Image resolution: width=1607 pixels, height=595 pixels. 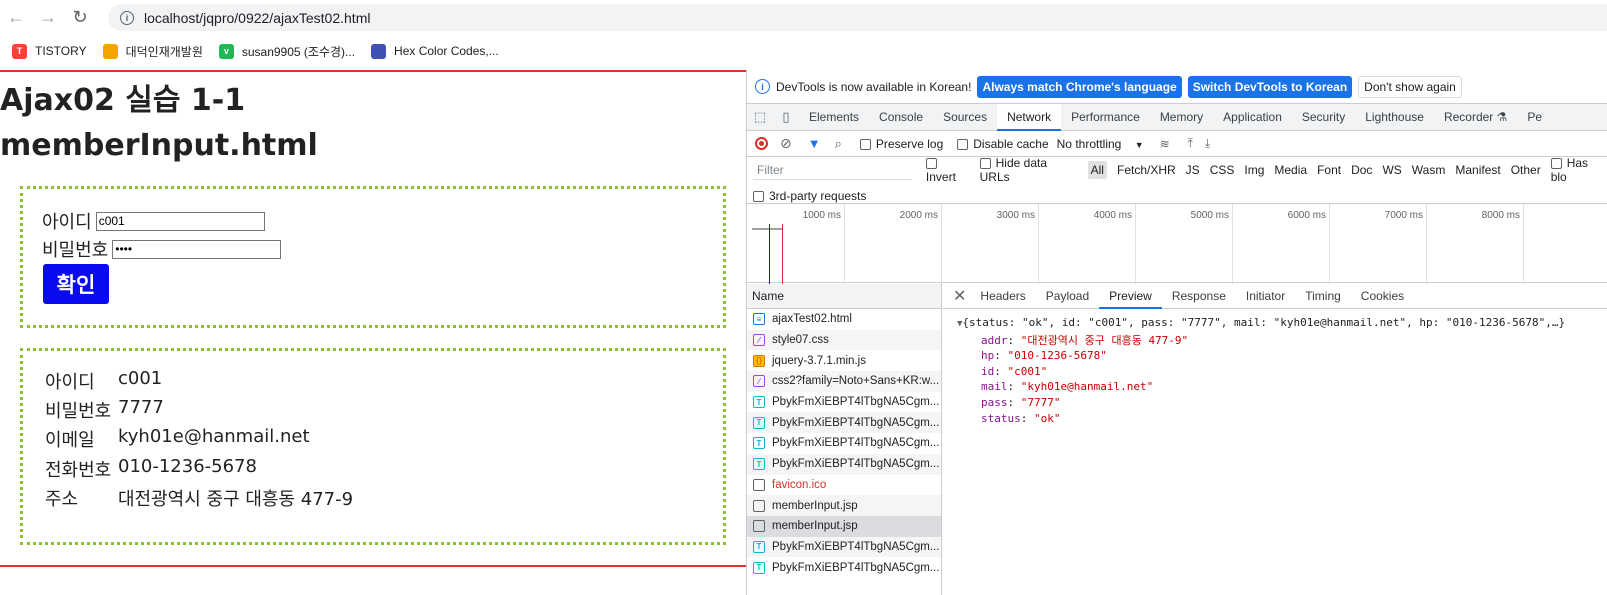 I want to click on throttling-select: No throttling ▼, so click(x=1100, y=144).